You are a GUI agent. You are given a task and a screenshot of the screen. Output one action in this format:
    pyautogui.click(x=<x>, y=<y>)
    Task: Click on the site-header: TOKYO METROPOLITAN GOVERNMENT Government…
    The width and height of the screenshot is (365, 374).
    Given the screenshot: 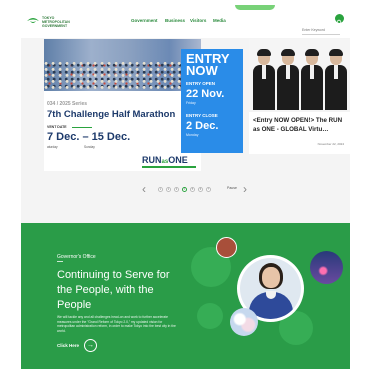 What is the action you would take?
    pyautogui.click(x=185, y=21)
    